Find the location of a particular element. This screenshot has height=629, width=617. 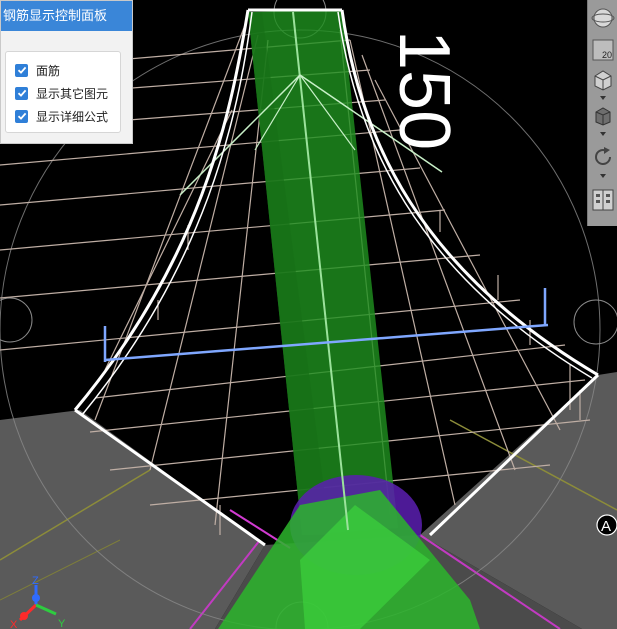

svg-text: 20 is located at coordinates (607, 55).